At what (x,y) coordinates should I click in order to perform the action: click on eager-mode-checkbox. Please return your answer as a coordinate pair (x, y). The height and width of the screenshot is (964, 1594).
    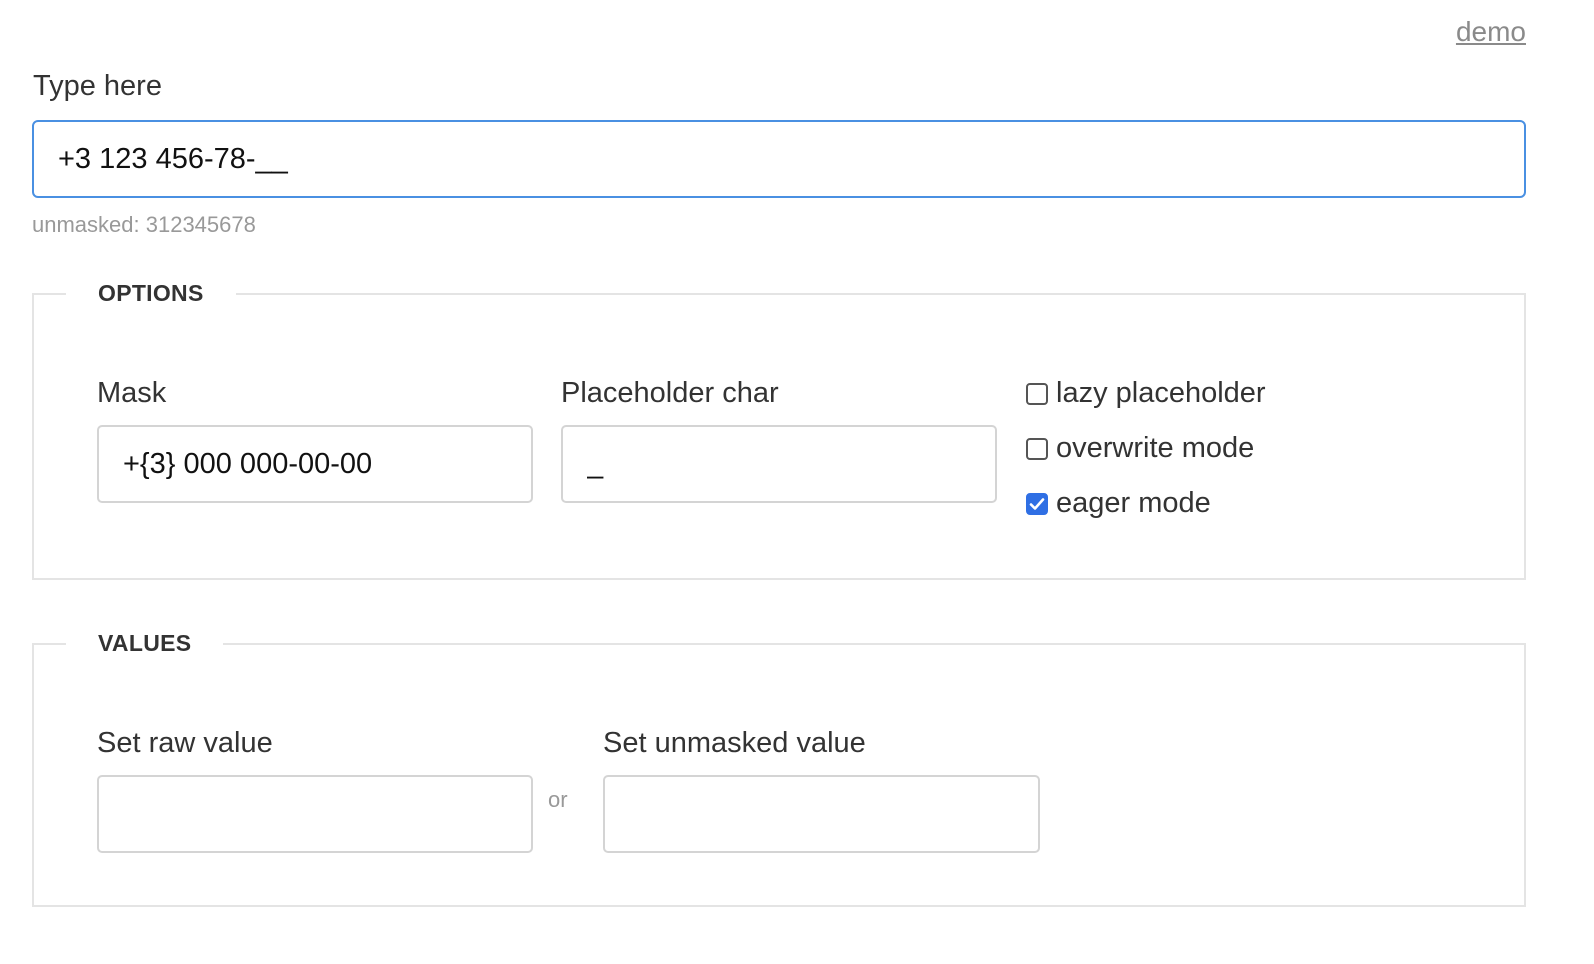
    Looking at the image, I should click on (1037, 503).